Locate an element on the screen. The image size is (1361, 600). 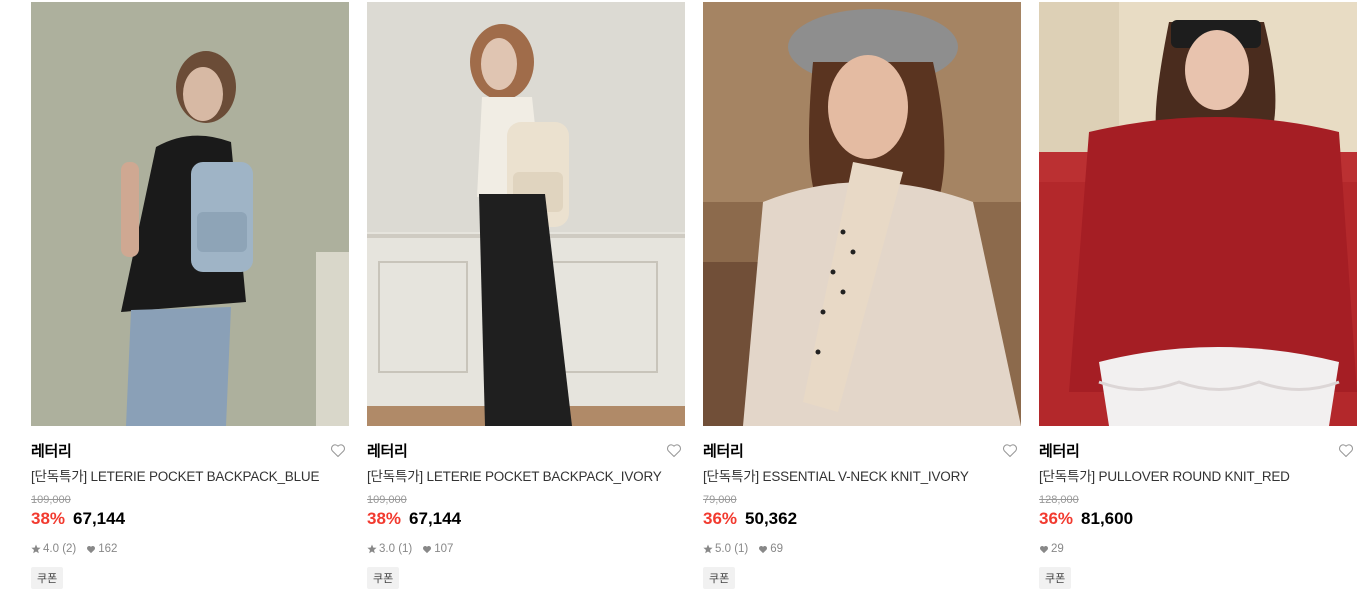
rating-group: 3.0 (1) is located at coordinates (389, 549).